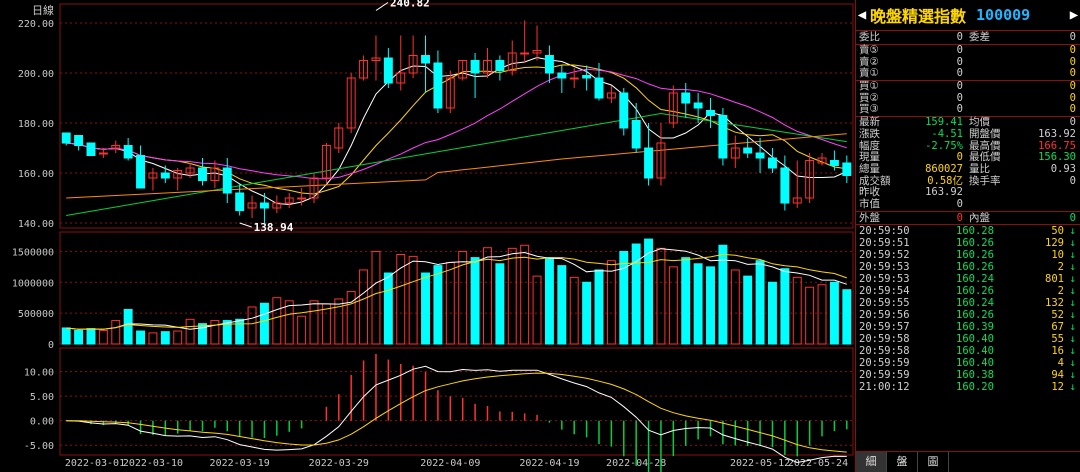 The image size is (1080, 472). Describe the element at coordinates (884, 386) in the screenshot. I see `tick-time: 21:00:12` at that location.